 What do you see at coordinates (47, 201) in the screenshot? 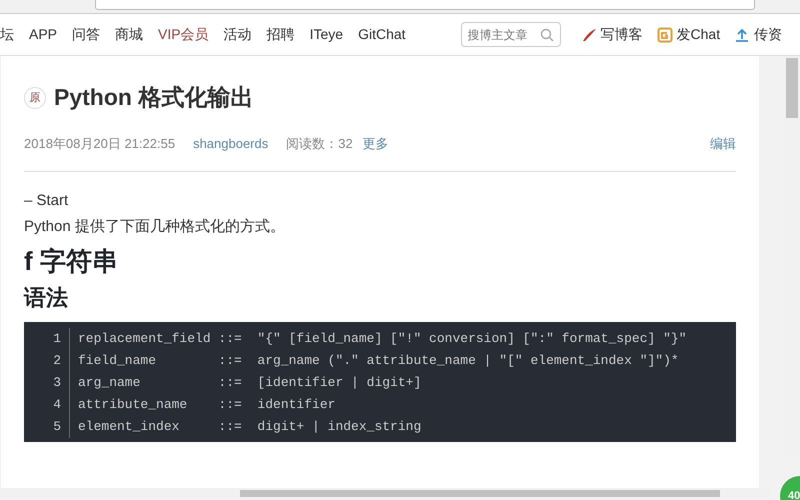
I see `paragraph: – Start` at bounding box center [47, 201].